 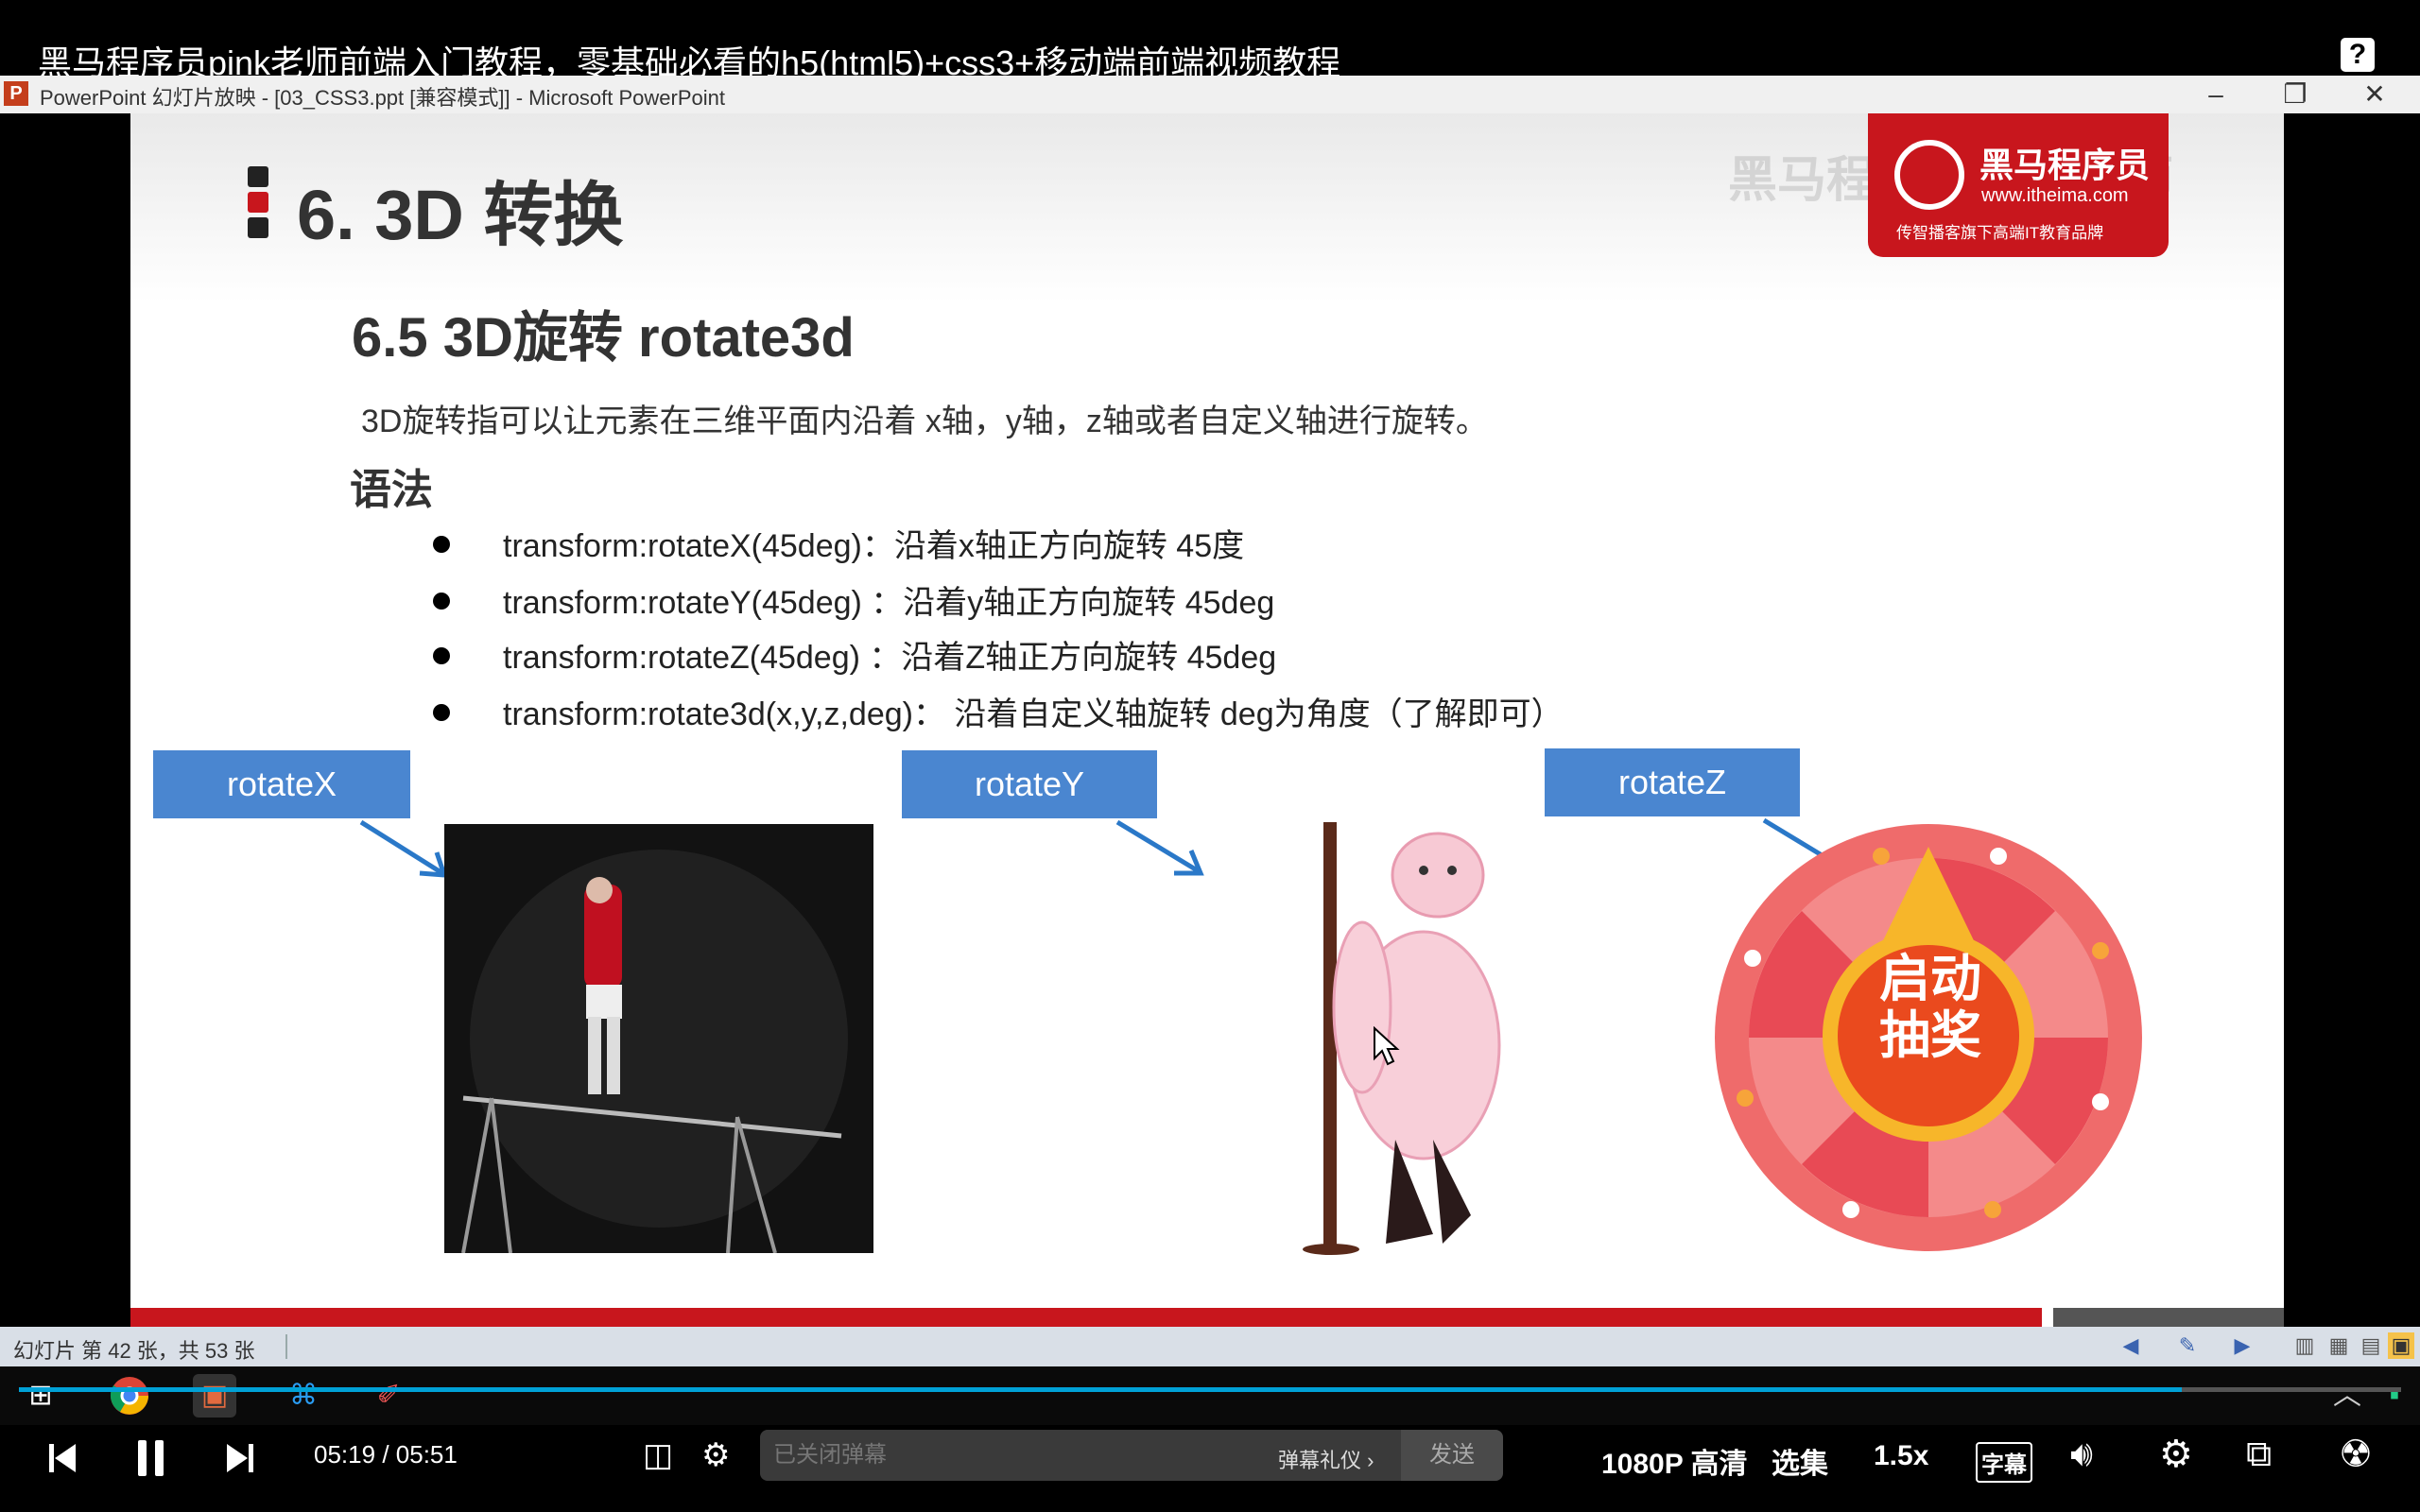 What do you see at coordinates (134, 1351) in the screenshot?
I see `slide-counter: 幻灯片 第 42 张，共 53 张` at bounding box center [134, 1351].